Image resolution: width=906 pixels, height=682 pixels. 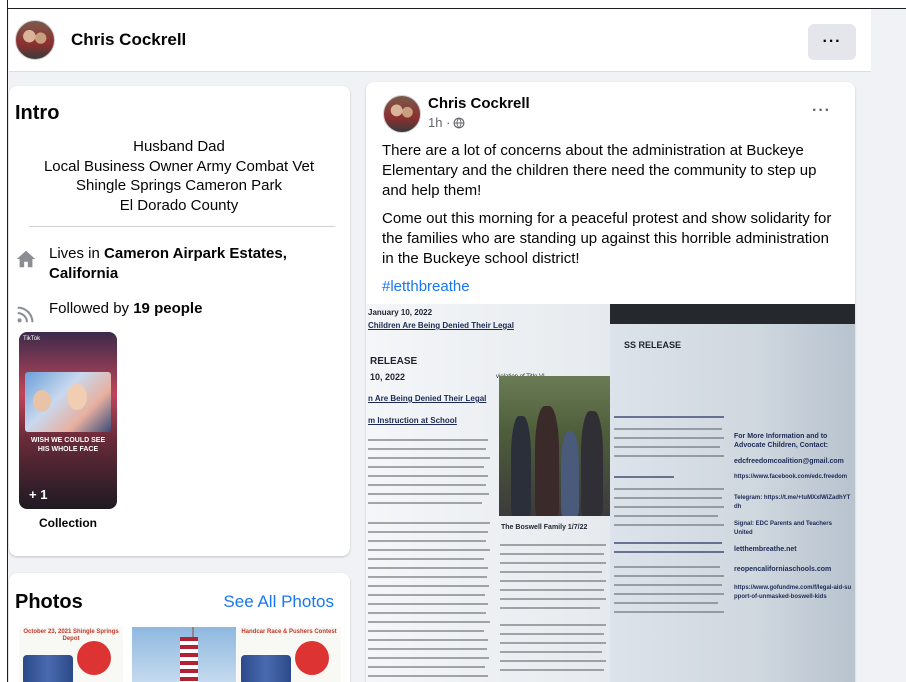 I want to click on tiktok-tag: TikTok, so click(x=32, y=339).